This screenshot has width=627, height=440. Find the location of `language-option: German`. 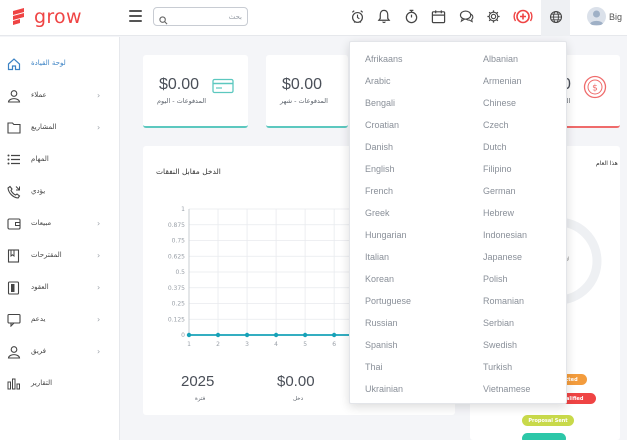

language-option: German is located at coordinates (499, 191).